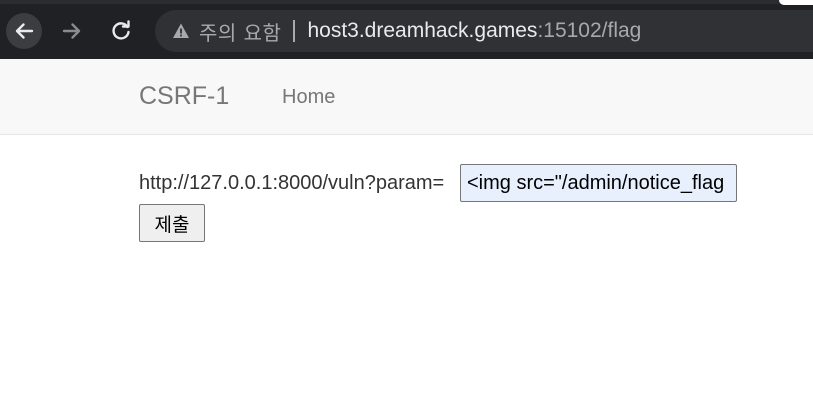  I want to click on reload-button, so click(121, 31).